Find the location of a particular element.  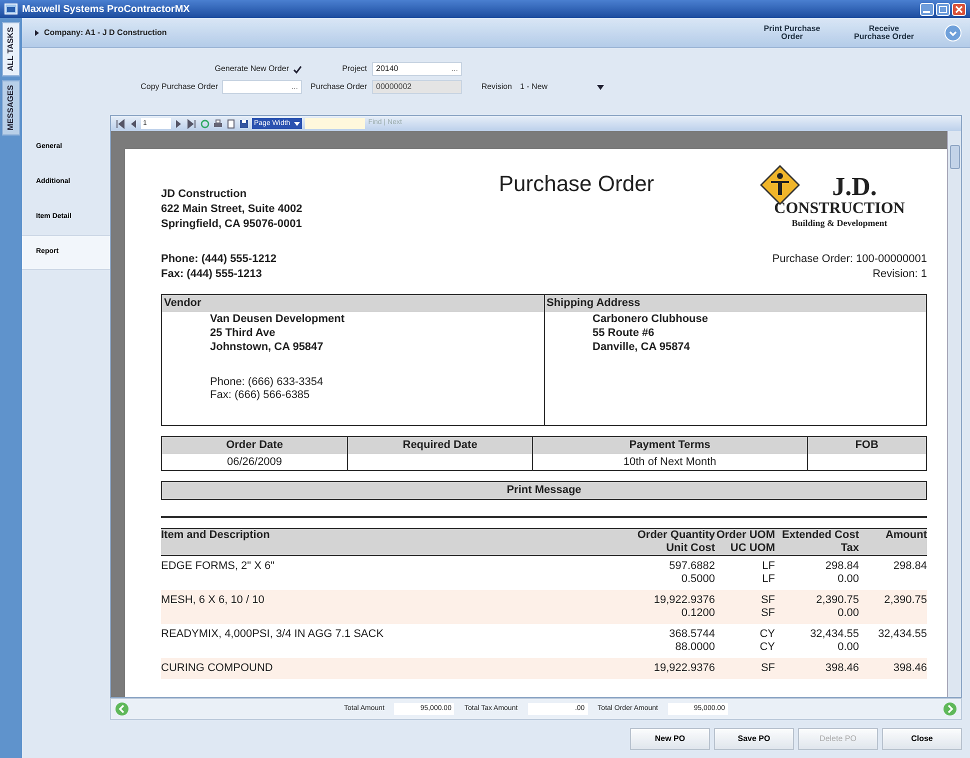

address-line: 25 Third Ave is located at coordinates (243, 333).